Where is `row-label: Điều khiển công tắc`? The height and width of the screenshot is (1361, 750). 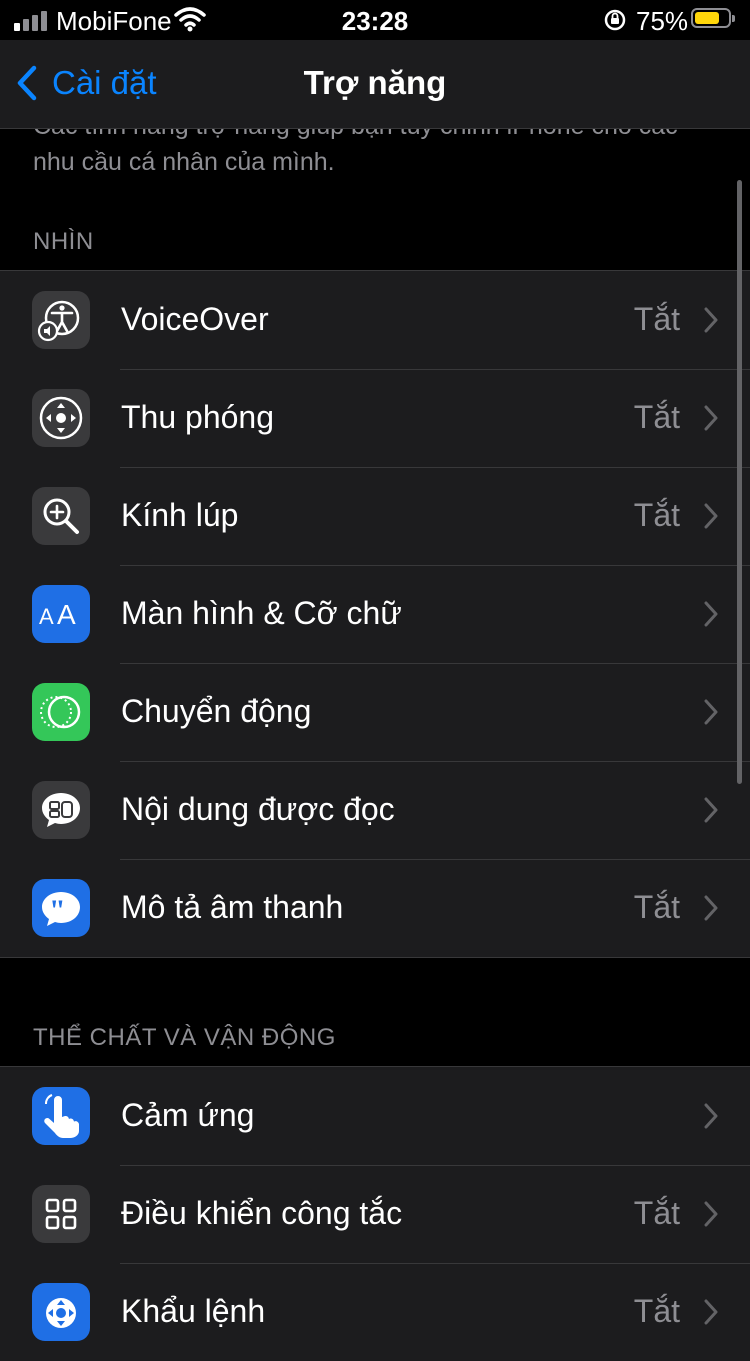 row-label: Điều khiển công tắc is located at coordinates (262, 1213).